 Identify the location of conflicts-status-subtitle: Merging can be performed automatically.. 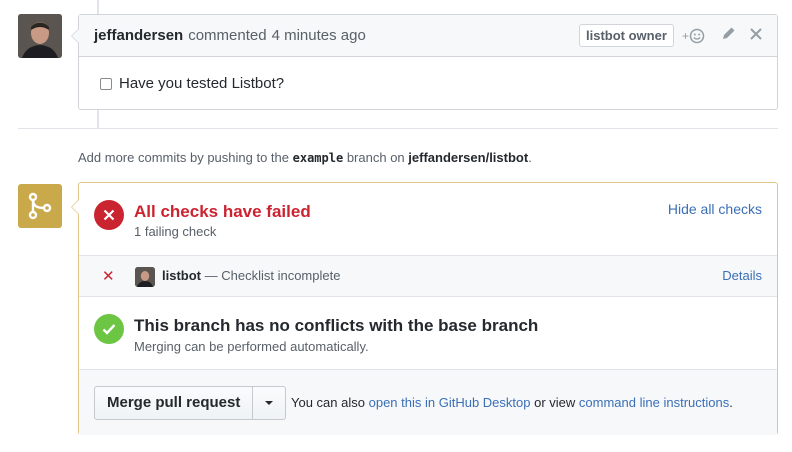
(251, 346).